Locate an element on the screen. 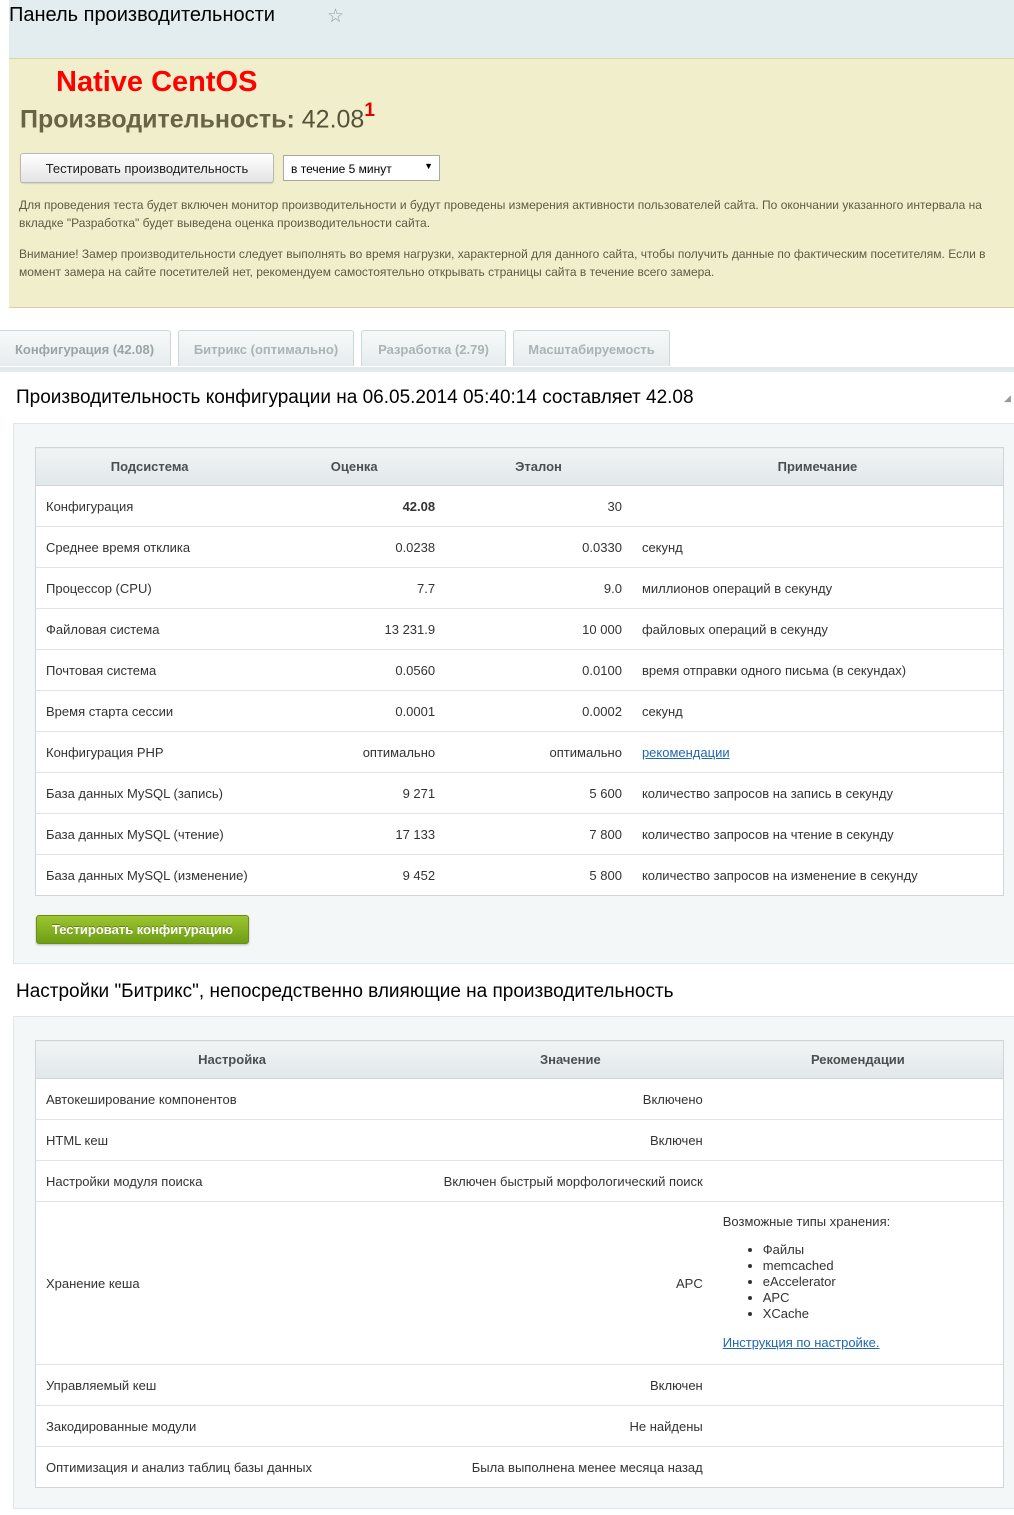  subsystem-cell: Время старта сессии is located at coordinates (149, 711).